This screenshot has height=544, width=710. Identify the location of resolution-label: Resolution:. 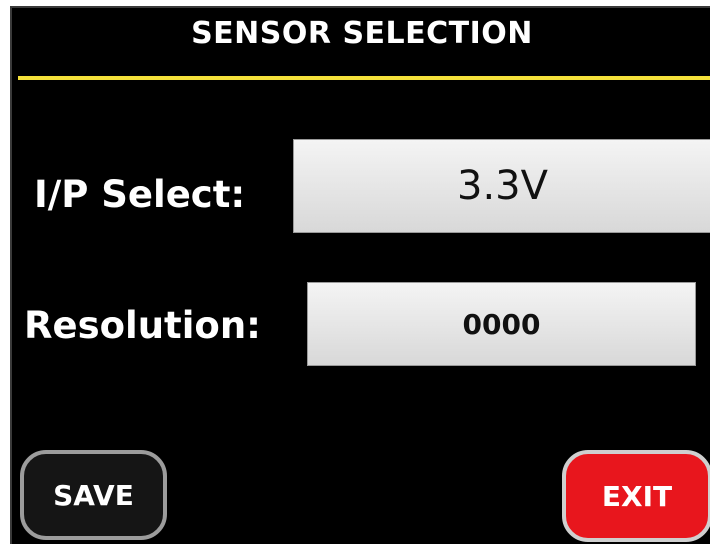
(142, 325).